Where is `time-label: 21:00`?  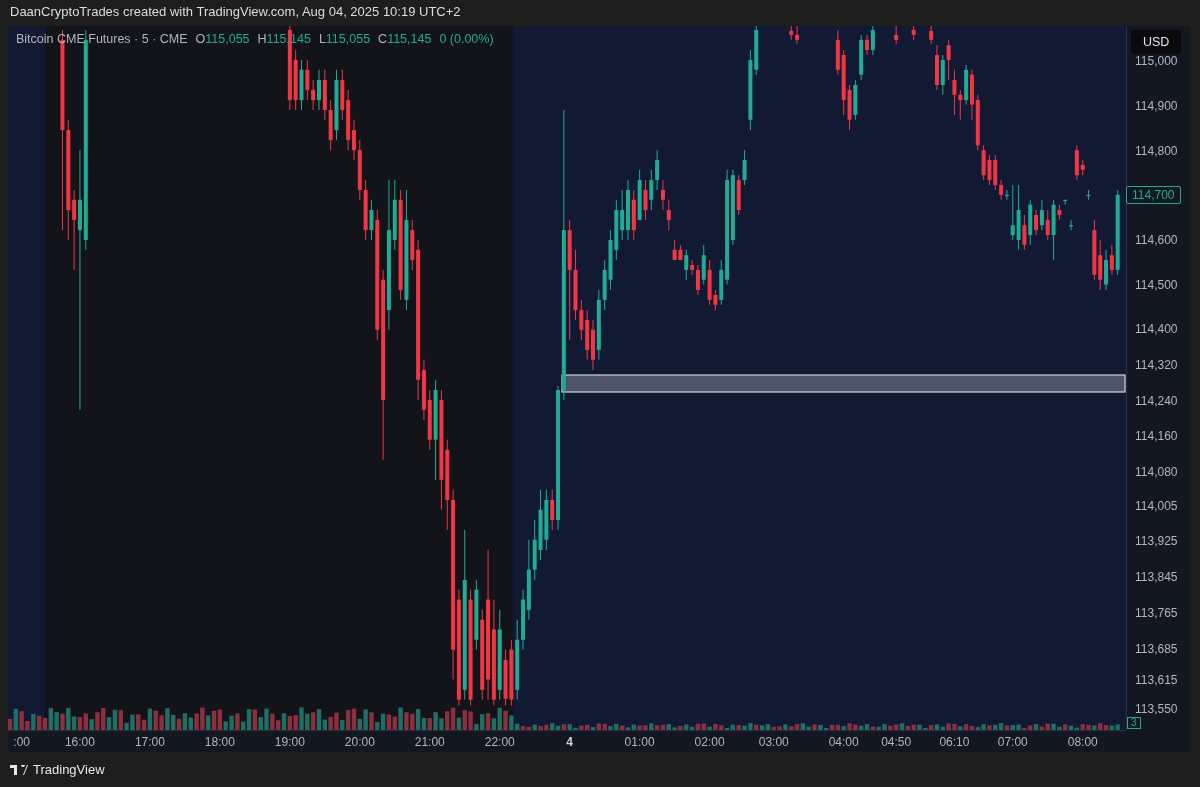
time-label: 21:00 is located at coordinates (429, 742).